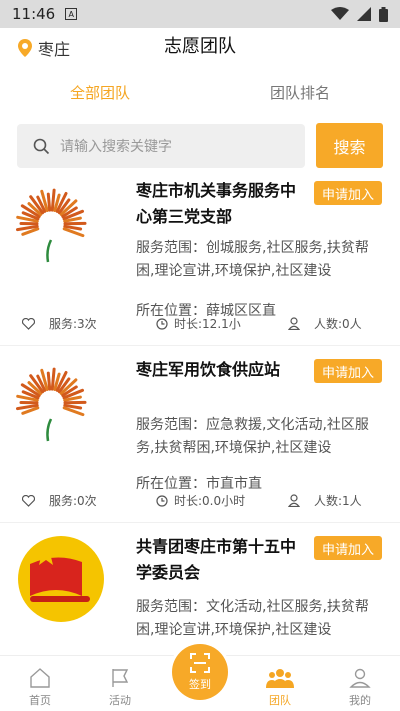 This screenshot has height=711, width=400. I want to click on search-icon, so click(41, 146).